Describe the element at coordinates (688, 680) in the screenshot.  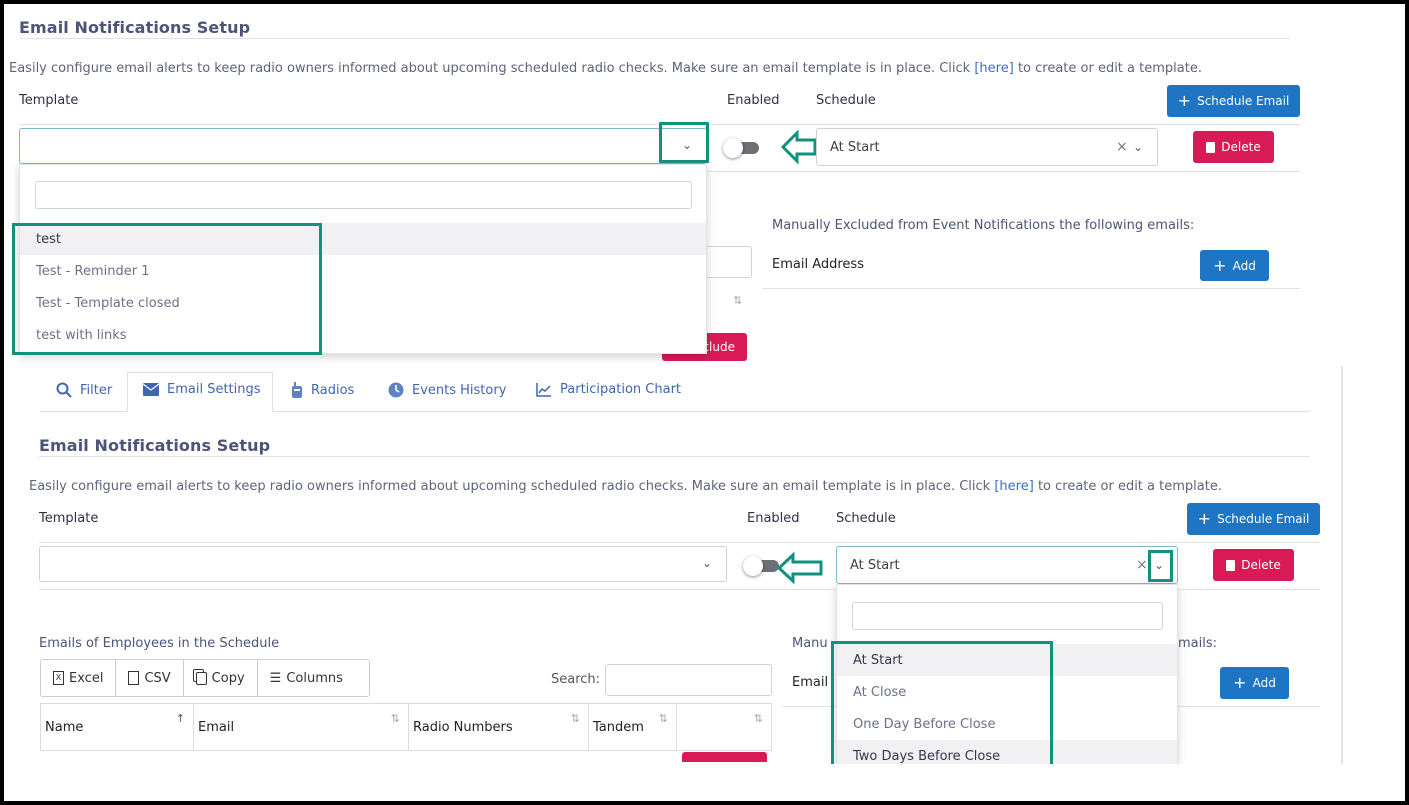
I see `table-search-input` at that location.